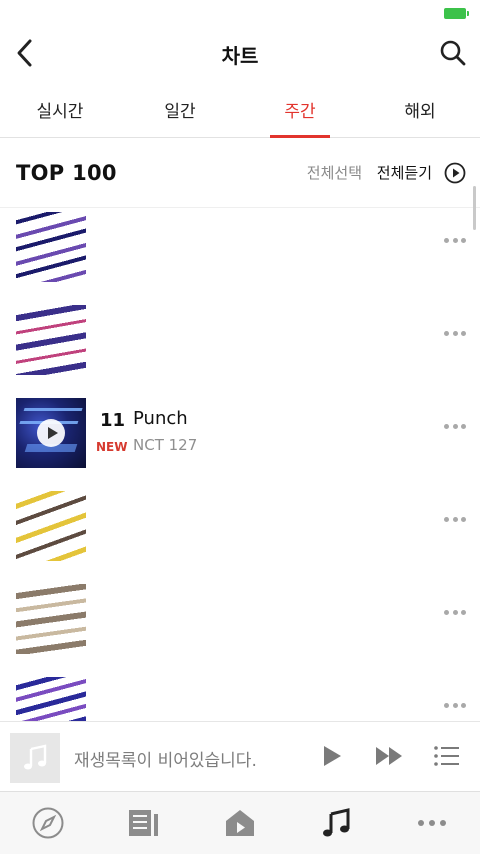  I want to click on home-video-icon, so click(240, 823).